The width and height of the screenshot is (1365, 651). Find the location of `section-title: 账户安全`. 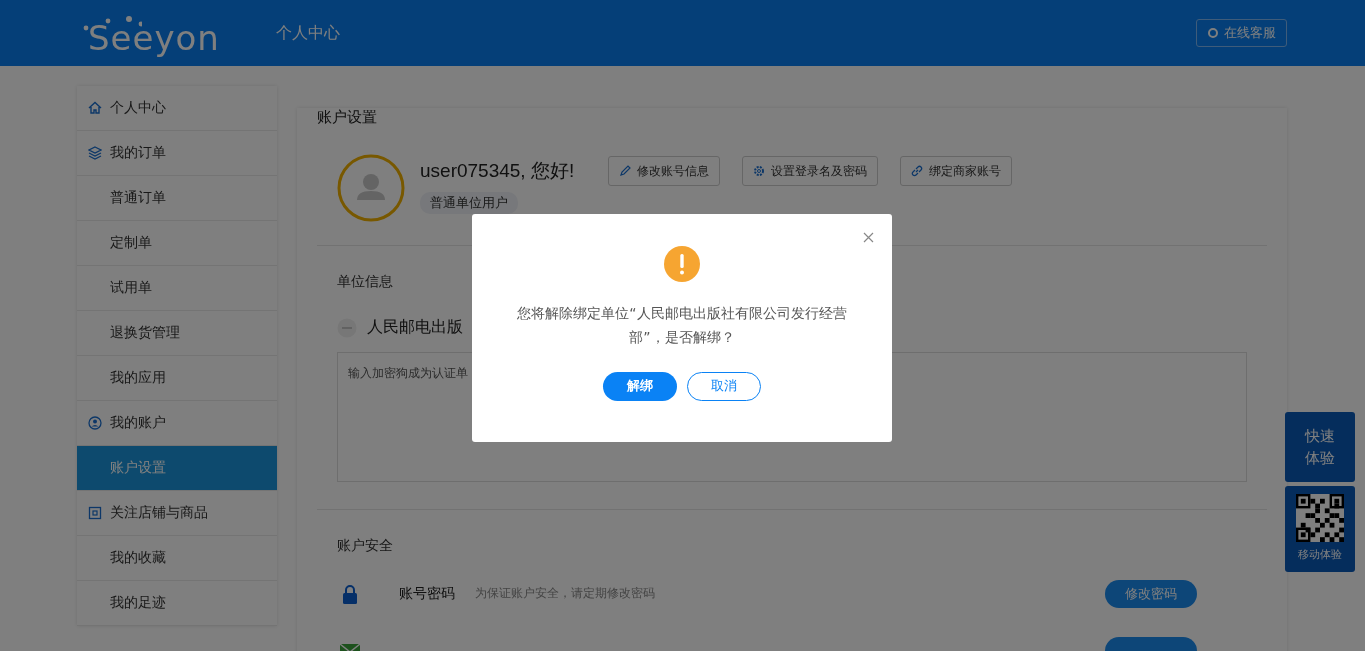

section-title: 账户安全 is located at coordinates (365, 546).